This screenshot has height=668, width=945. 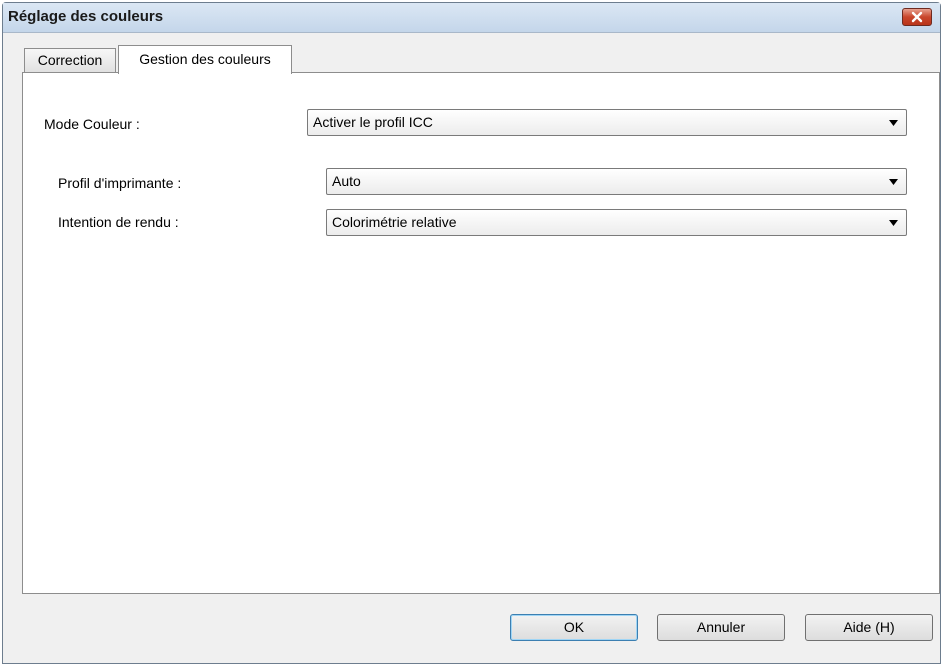 I want to click on ok-button: OK, so click(x=574, y=627).